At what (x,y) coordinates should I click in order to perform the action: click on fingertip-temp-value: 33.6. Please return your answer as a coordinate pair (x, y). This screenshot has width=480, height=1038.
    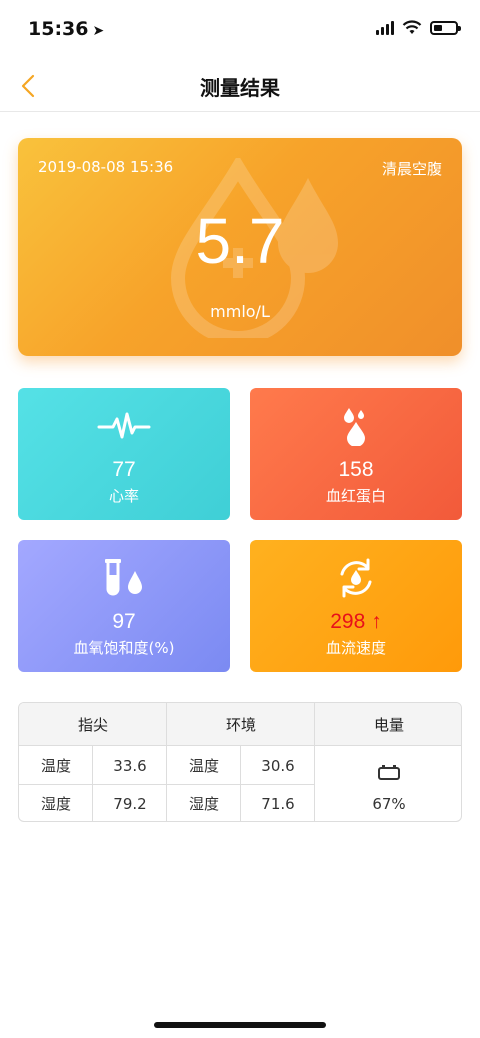
    Looking at the image, I should click on (130, 765).